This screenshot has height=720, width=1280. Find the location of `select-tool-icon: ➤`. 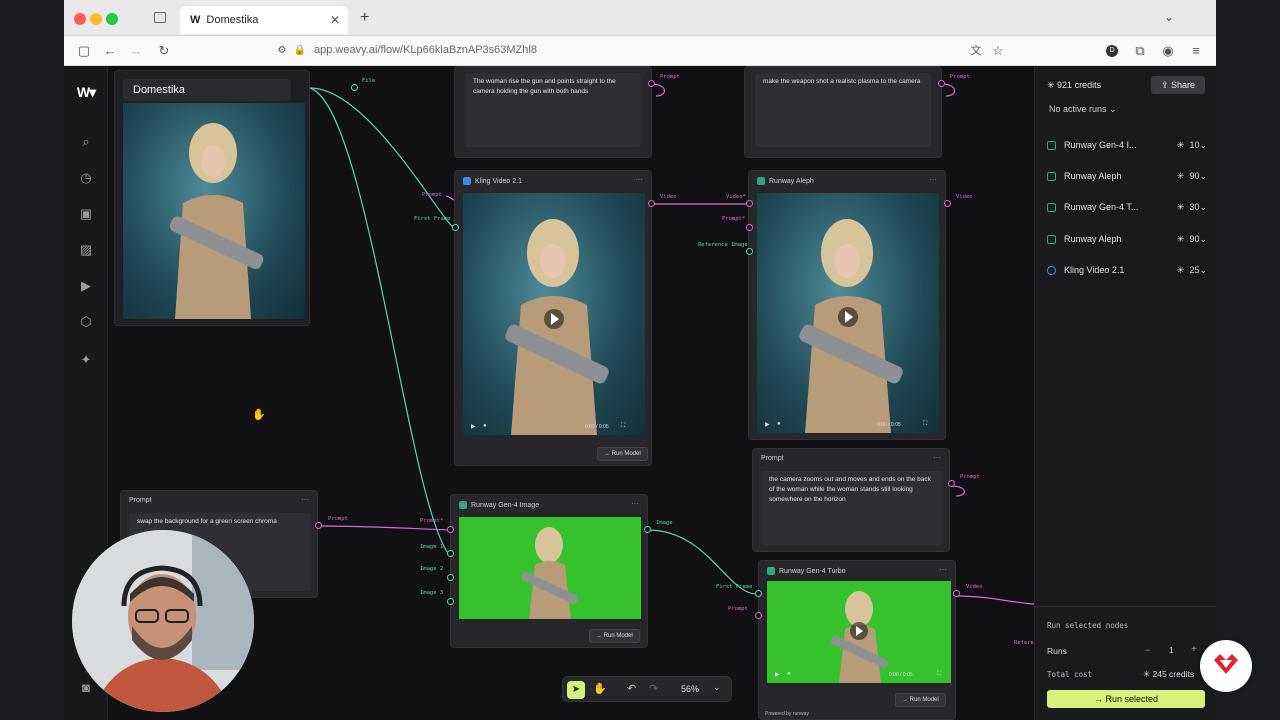

select-tool-icon: ➤ is located at coordinates (576, 690).